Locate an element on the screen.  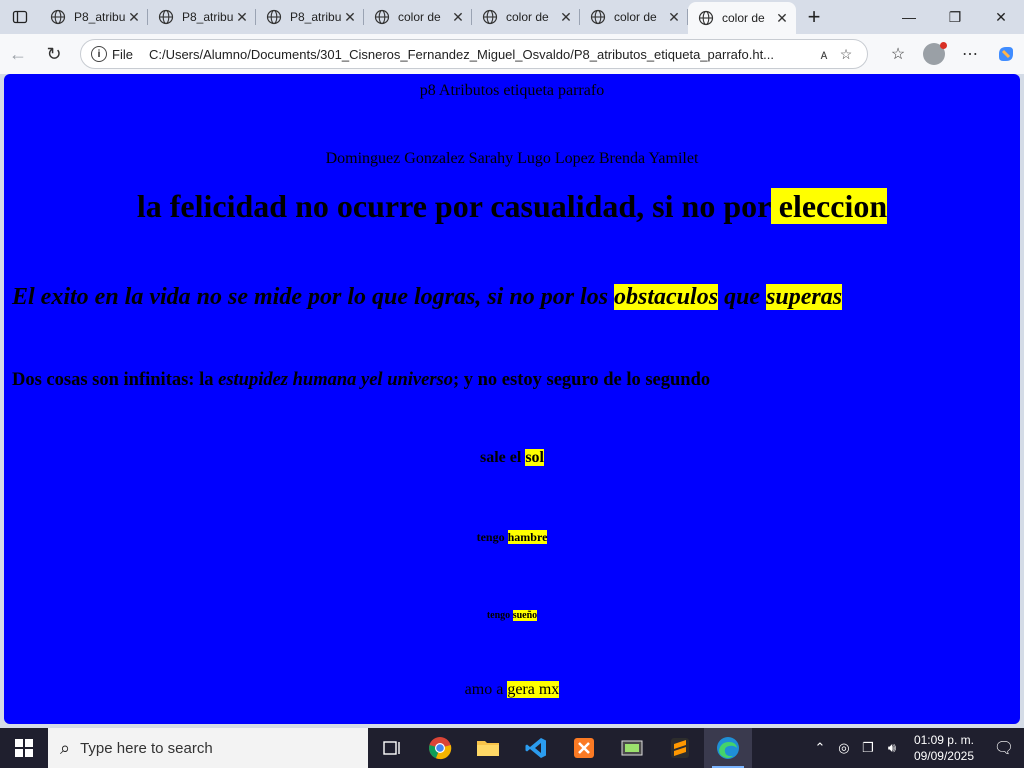
page-title: p8 Atributos etiqueta parrafo is located at coordinates (512, 90).